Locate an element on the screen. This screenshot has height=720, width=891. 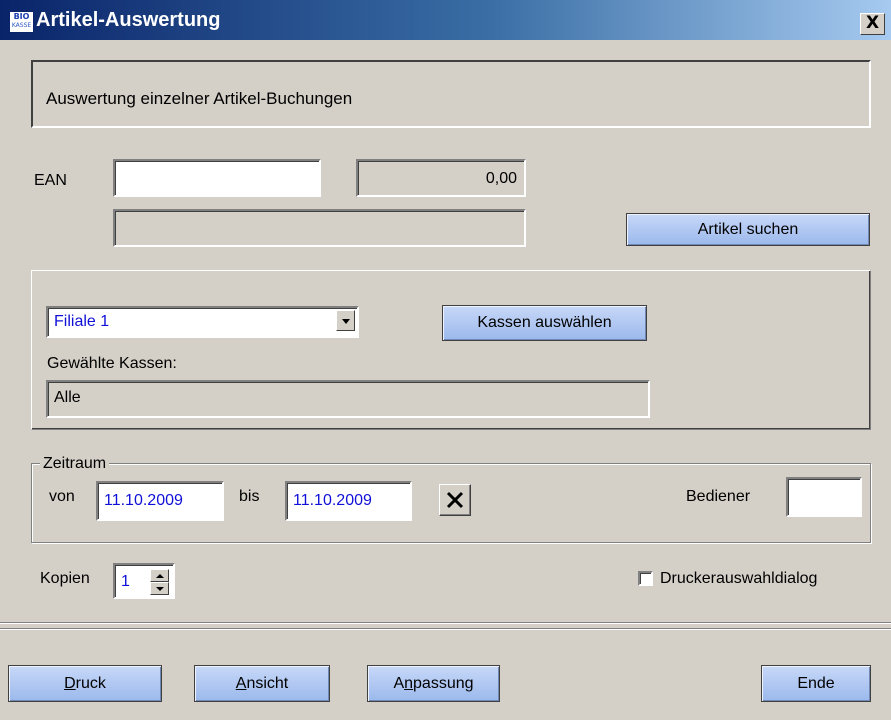
printer-dialog-label: Druckerauswahldialog is located at coordinates (739, 578).